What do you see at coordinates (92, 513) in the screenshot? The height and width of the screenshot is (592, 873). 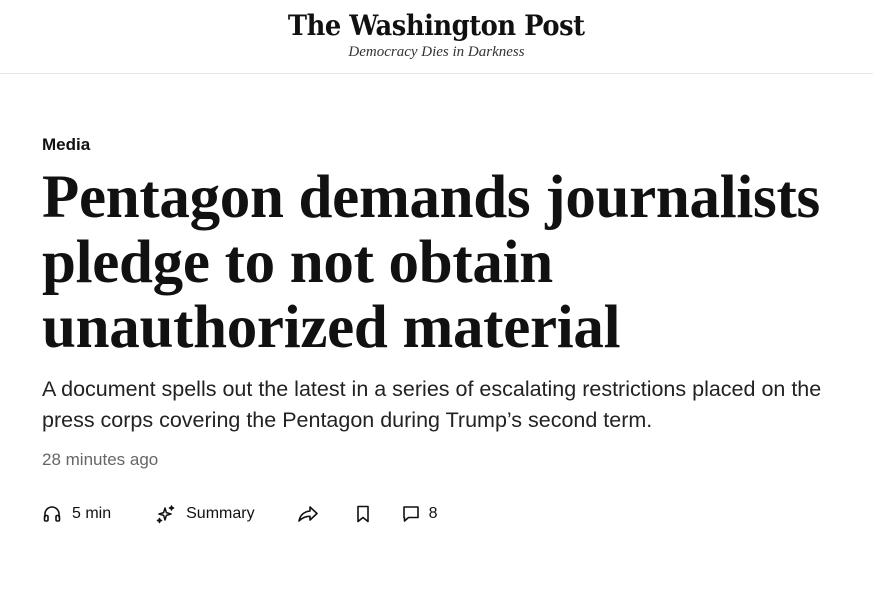 I see `listen-duration-label: 5 min` at bounding box center [92, 513].